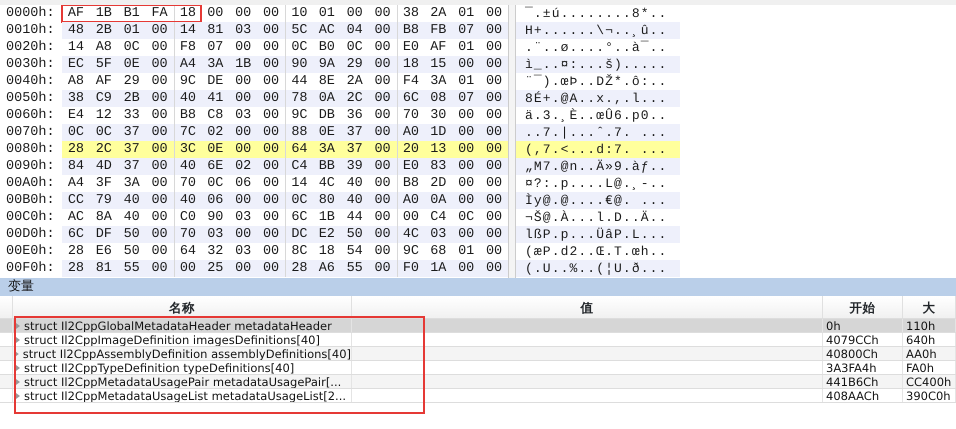 The image size is (956, 429). Describe the element at coordinates (215, 98) in the screenshot. I see `hex-byte: 41` at that location.